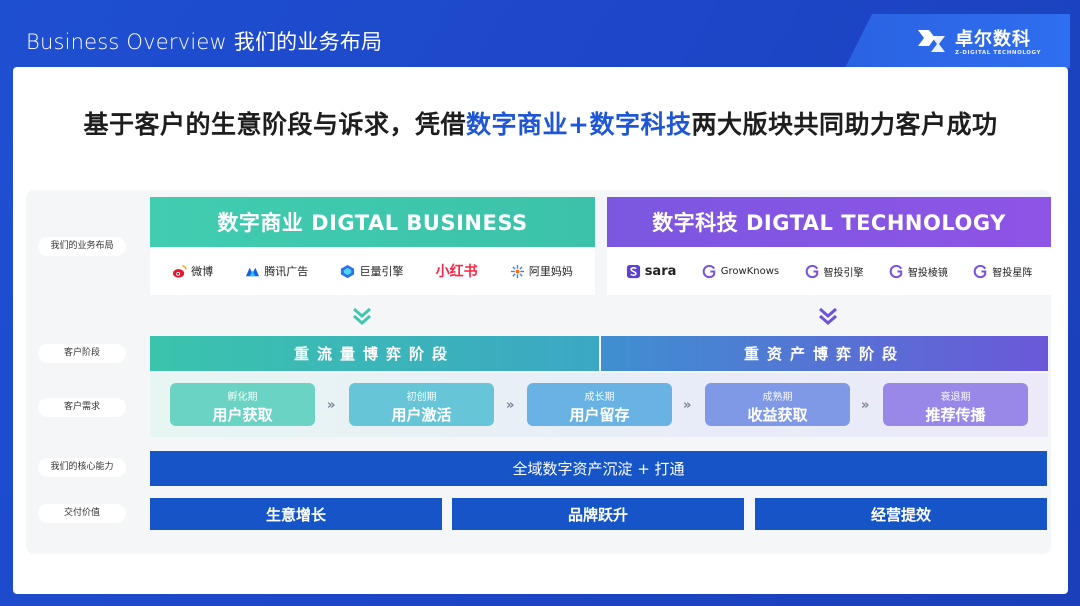 The width and height of the screenshot is (1080, 606). Describe the element at coordinates (374, 353) in the screenshot. I see `stage-traffic: 重流量博弈阶段` at that location.